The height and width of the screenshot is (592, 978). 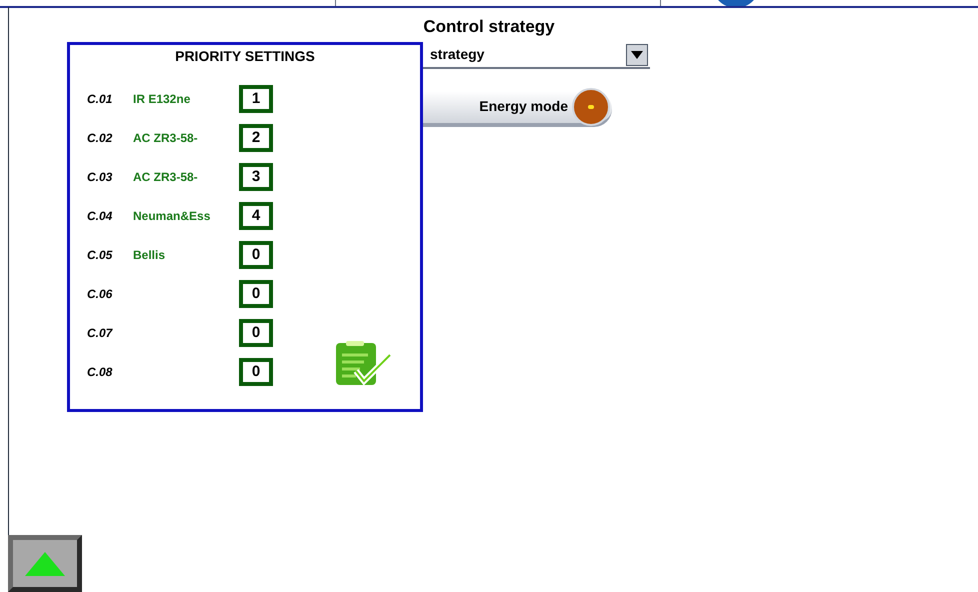 What do you see at coordinates (100, 216) in the screenshot?
I see `channel-code: C.04` at bounding box center [100, 216].